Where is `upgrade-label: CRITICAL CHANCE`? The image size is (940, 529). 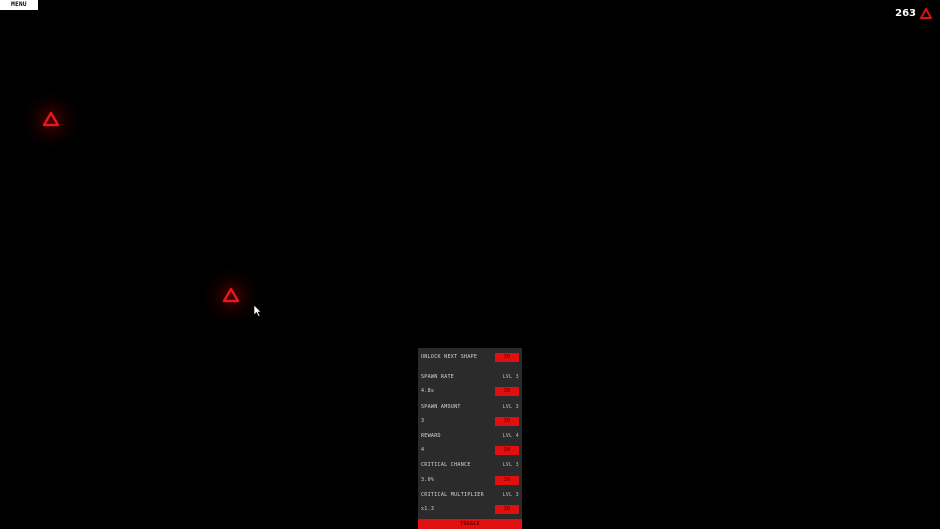 upgrade-label: CRITICAL CHANCE is located at coordinates (446, 465).